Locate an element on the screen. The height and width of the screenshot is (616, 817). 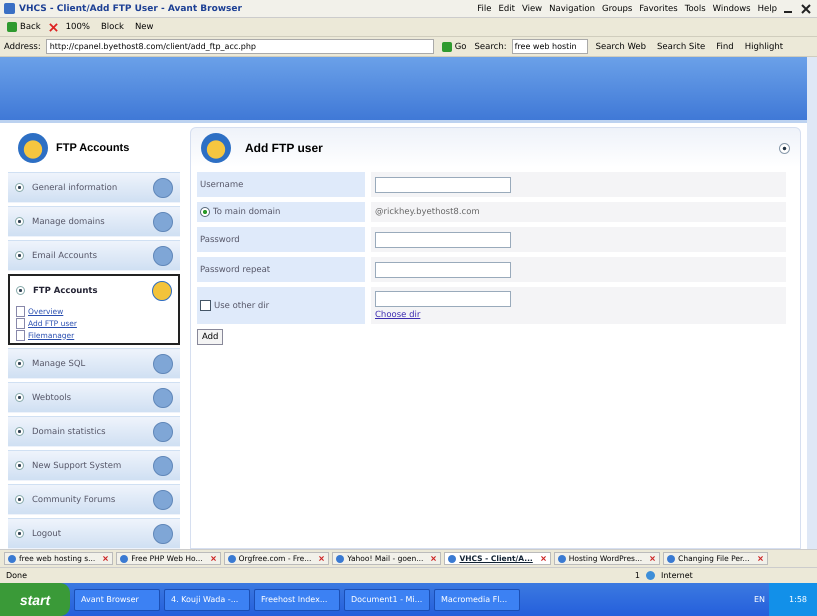
menu-item: Help is located at coordinates (767, 9).